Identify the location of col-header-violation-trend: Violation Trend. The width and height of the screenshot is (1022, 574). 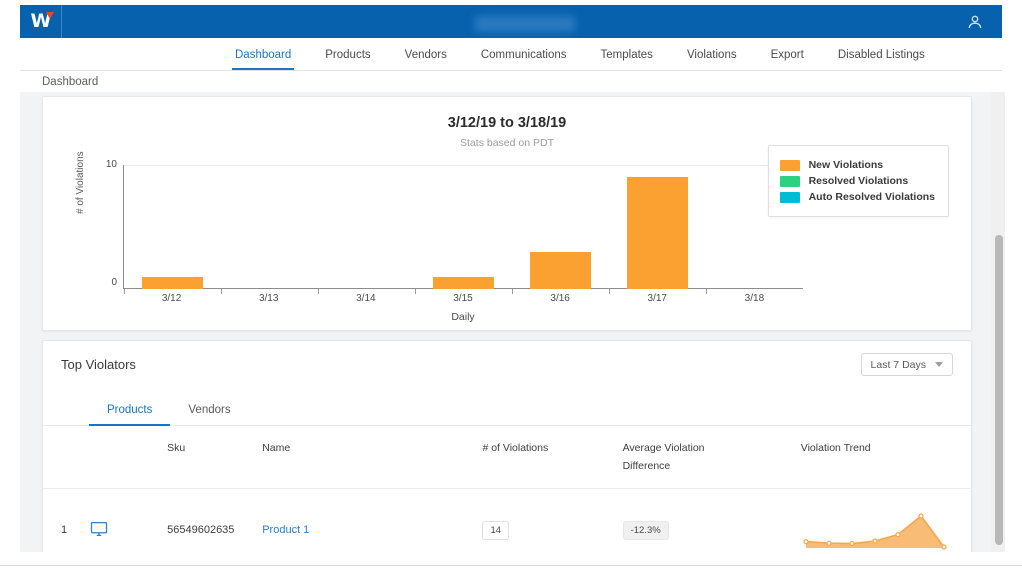
(885, 457).